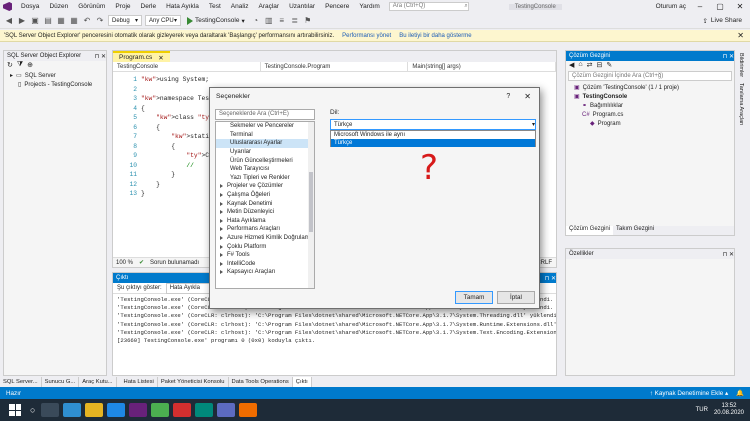  Describe the element at coordinates (163, 20) in the screenshot. I see `platform-select: Any CPU ▾` at that location.